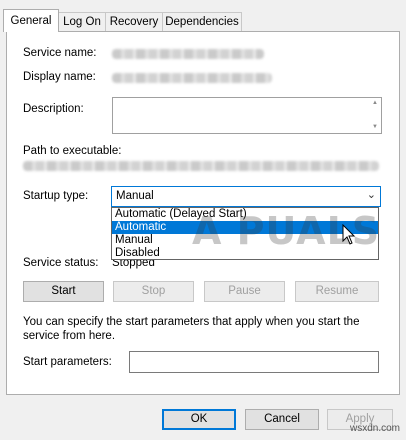  Describe the element at coordinates (245, 253) in the screenshot. I see `option-disabled: Disabled` at that location.